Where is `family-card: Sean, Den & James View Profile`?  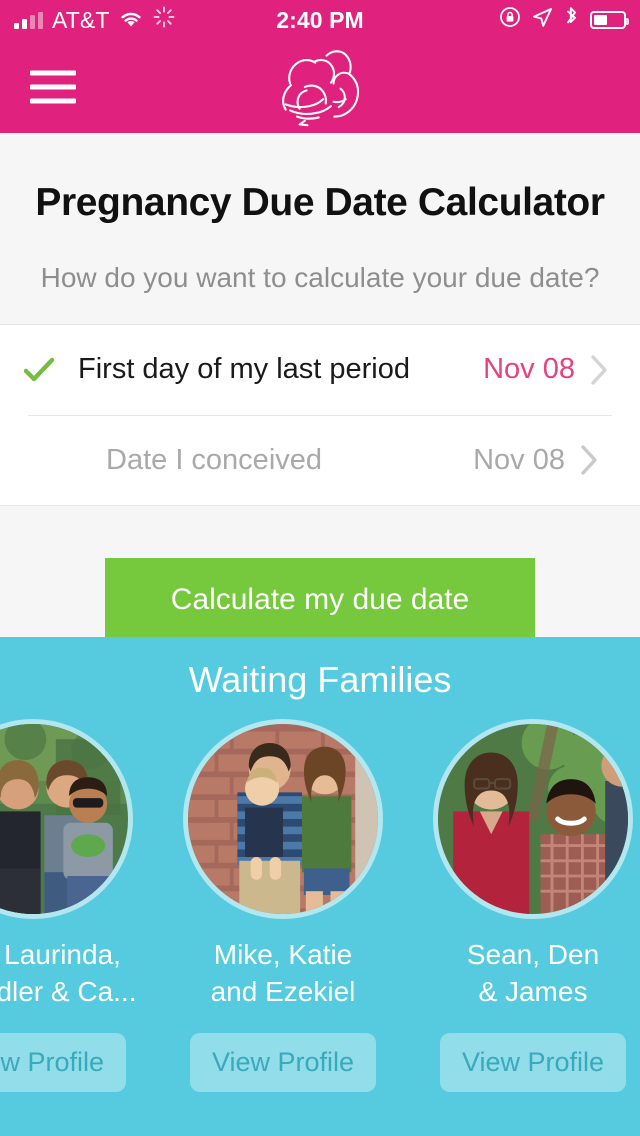 family-card: Sean, Den & James View Profile is located at coordinates (524, 905).